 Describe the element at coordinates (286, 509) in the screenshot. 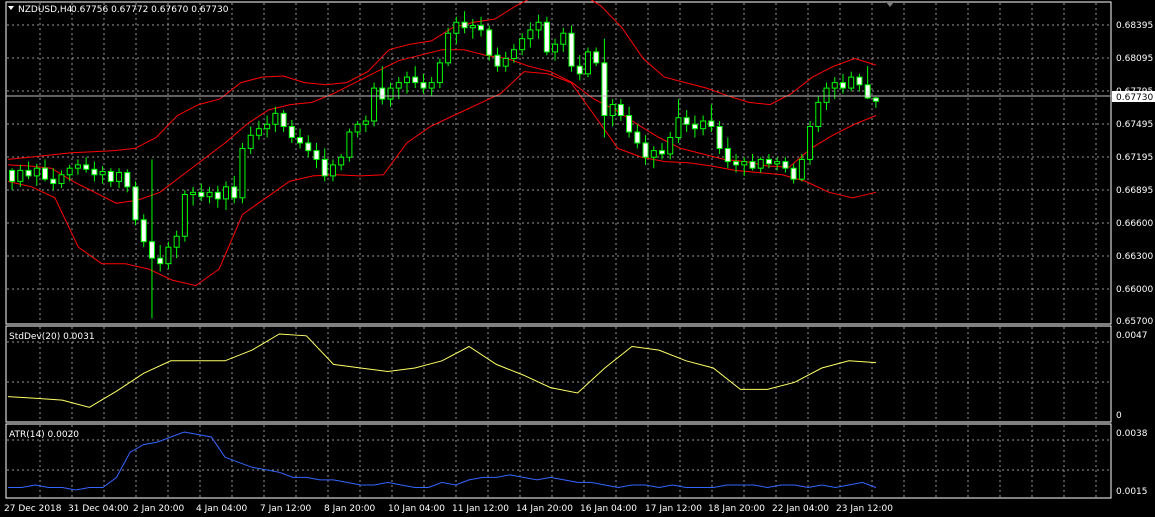

I see `time-label: 7 Jan 12:00` at that location.